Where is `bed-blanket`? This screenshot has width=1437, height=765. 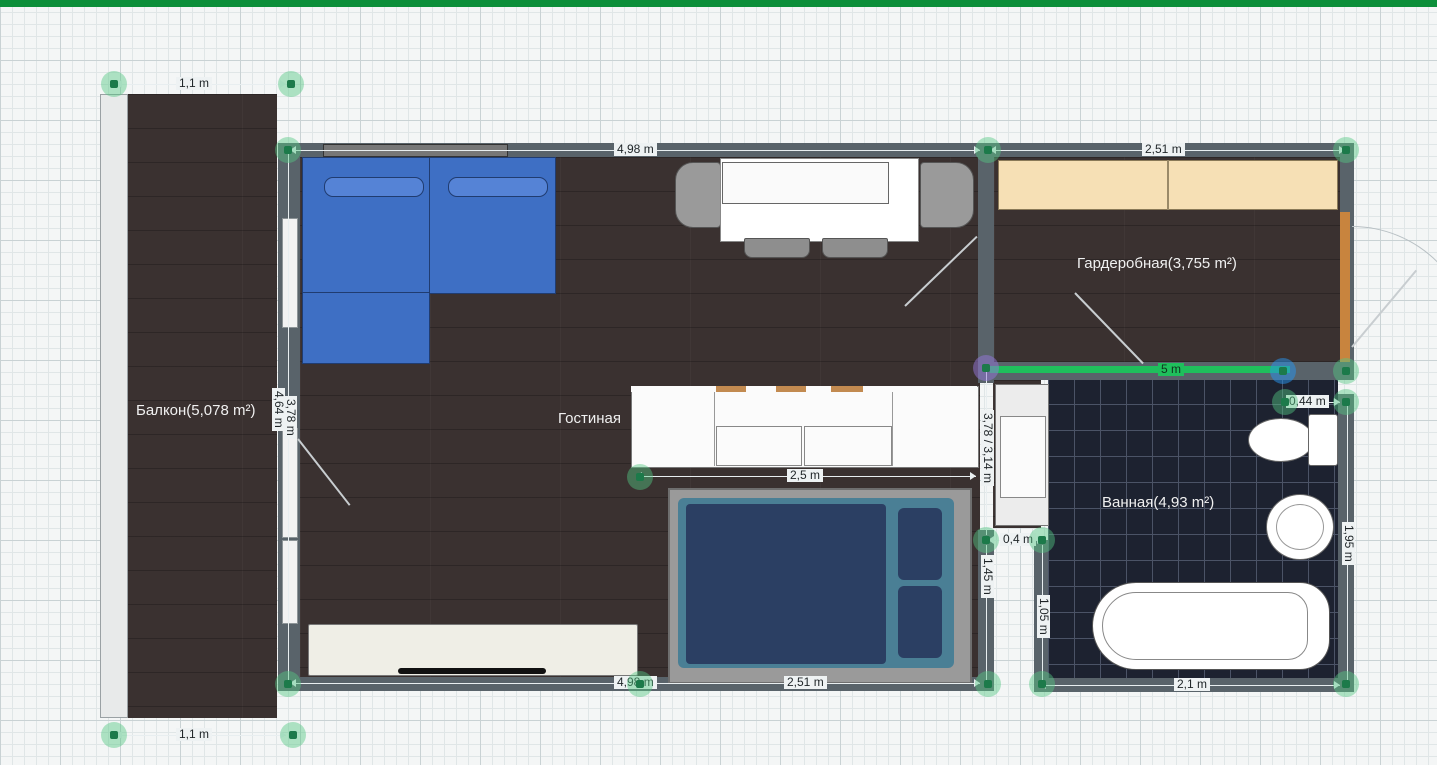 bed-blanket is located at coordinates (786, 584).